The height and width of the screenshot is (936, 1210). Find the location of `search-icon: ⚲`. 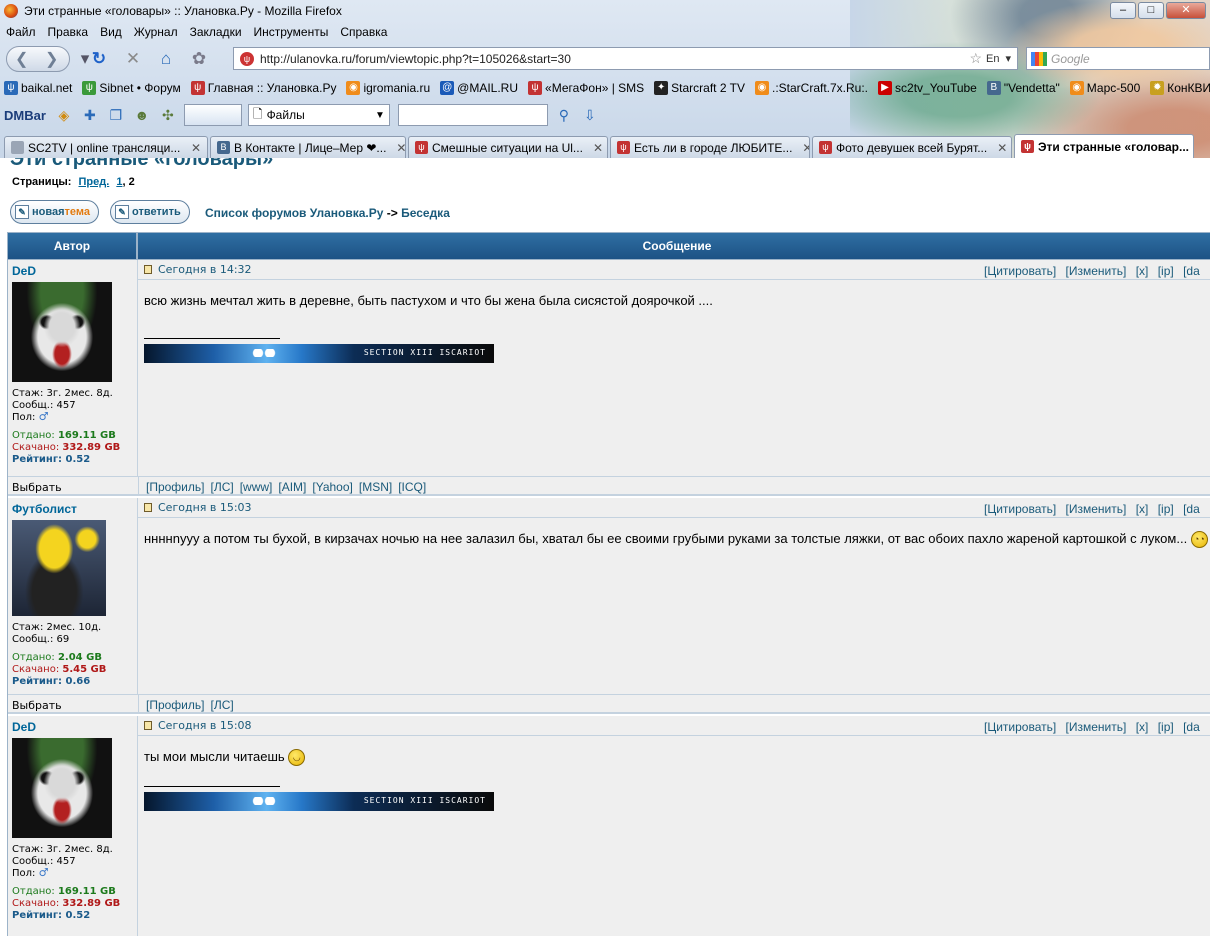

search-icon: ⚲ is located at coordinates (564, 115).